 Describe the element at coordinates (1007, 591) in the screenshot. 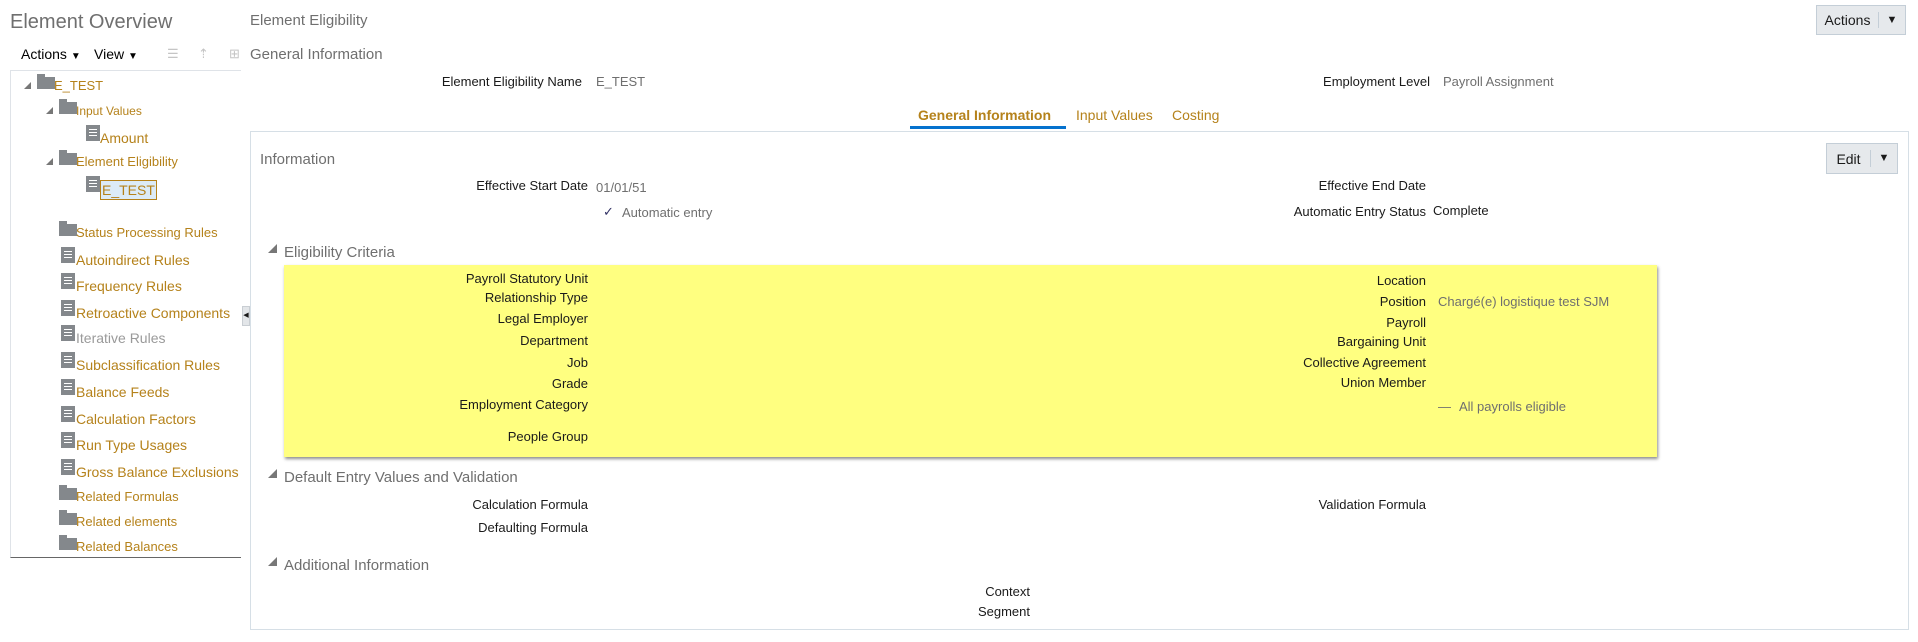

I see `context-label: Context` at that location.